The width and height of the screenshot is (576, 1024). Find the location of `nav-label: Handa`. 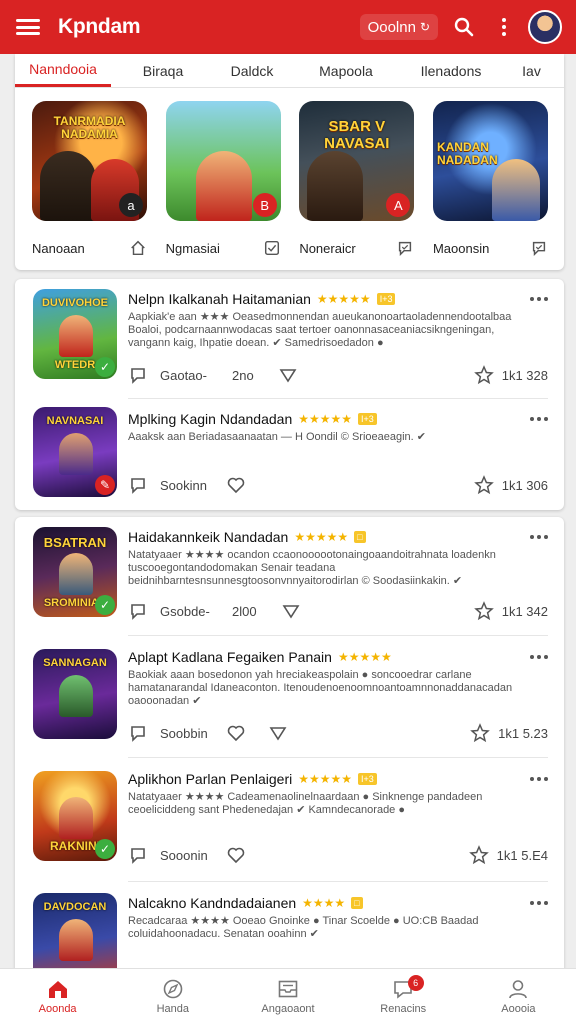

nav-label: Handa is located at coordinates (173, 1009).